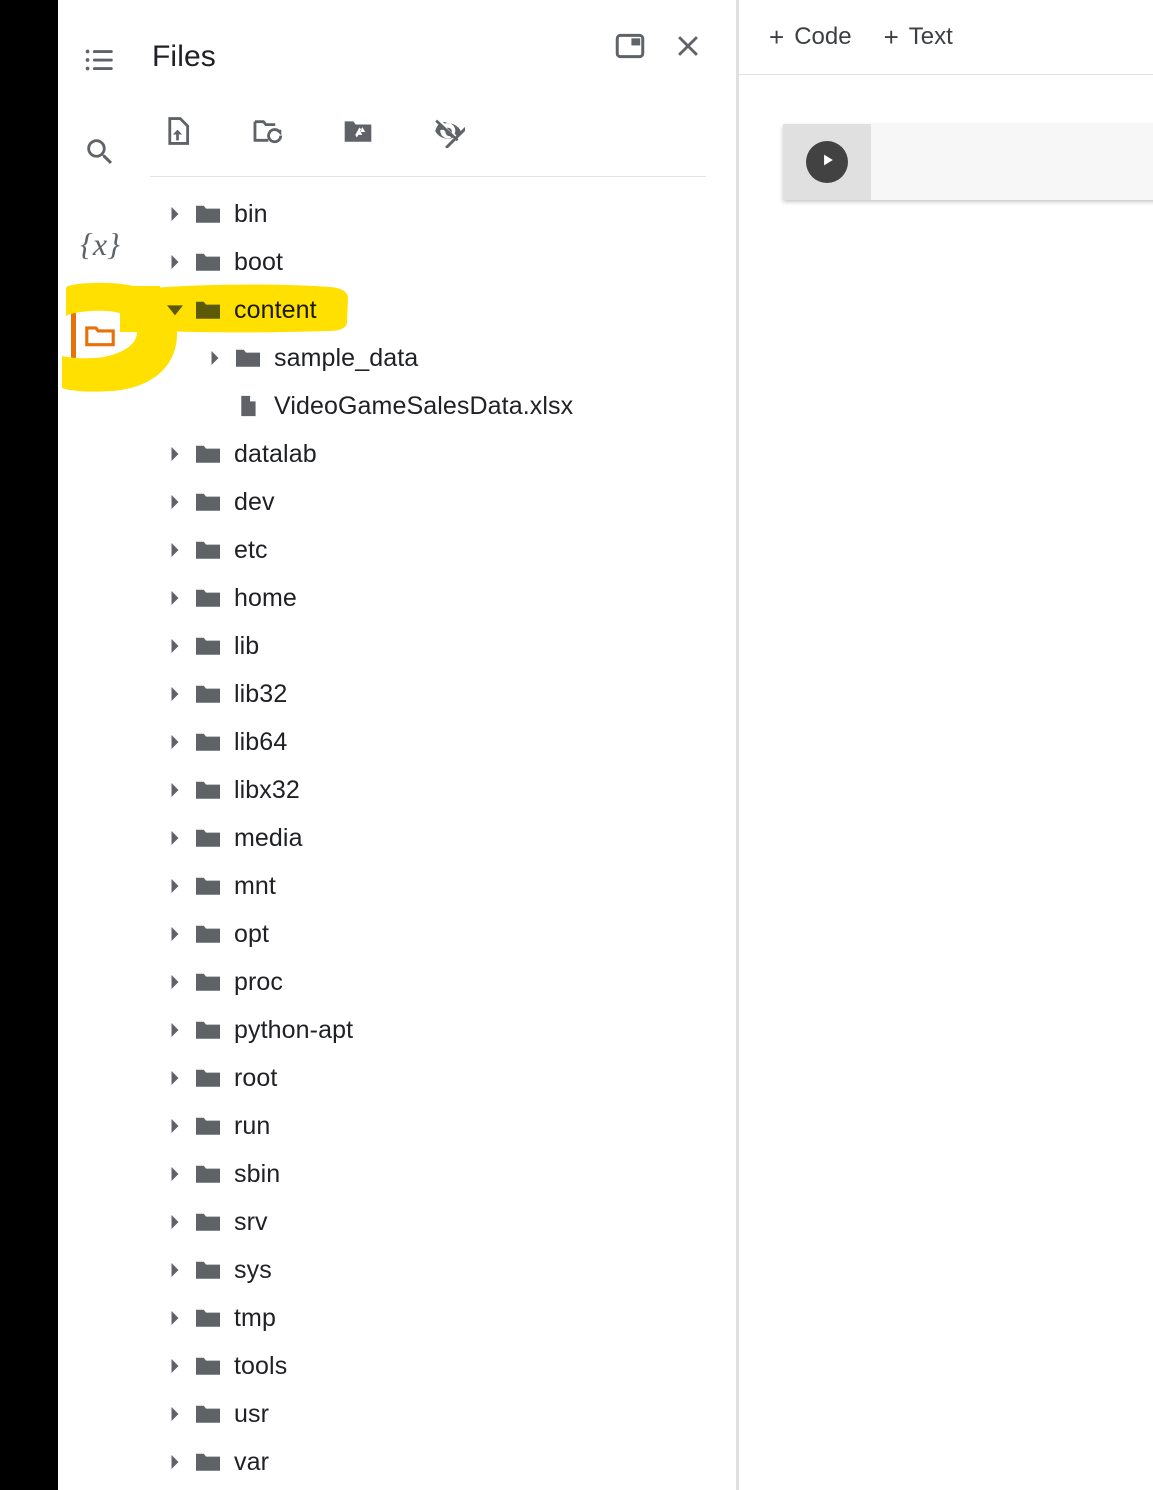 The image size is (1153, 1490). I want to click on tree-folder-var: var, so click(439, 1462).